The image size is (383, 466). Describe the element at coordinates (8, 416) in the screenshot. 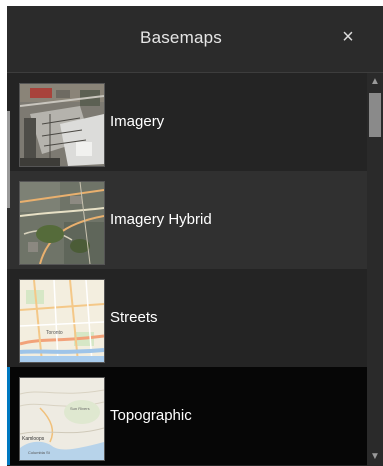

I see `selected-indicator` at that location.